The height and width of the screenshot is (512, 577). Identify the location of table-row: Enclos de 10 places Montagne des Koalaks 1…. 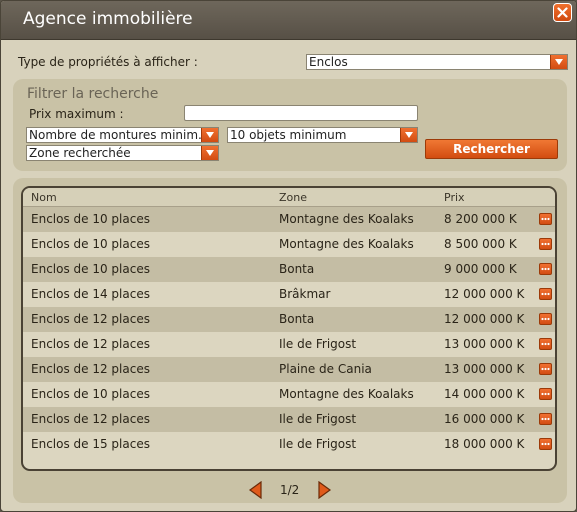
(289, 394).